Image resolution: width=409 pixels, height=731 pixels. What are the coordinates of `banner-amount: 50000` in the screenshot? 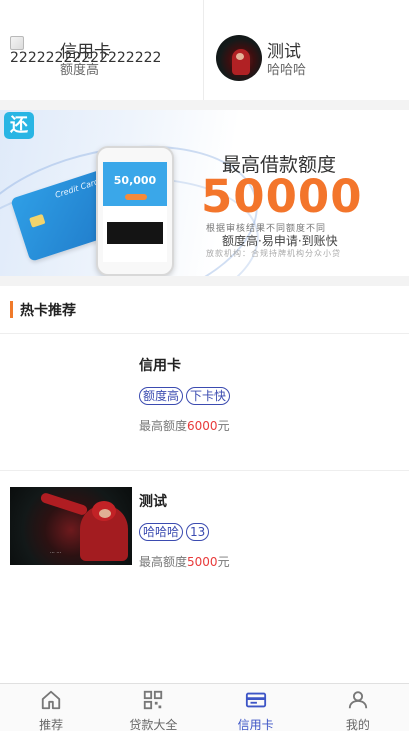 It's located at (282, 196).